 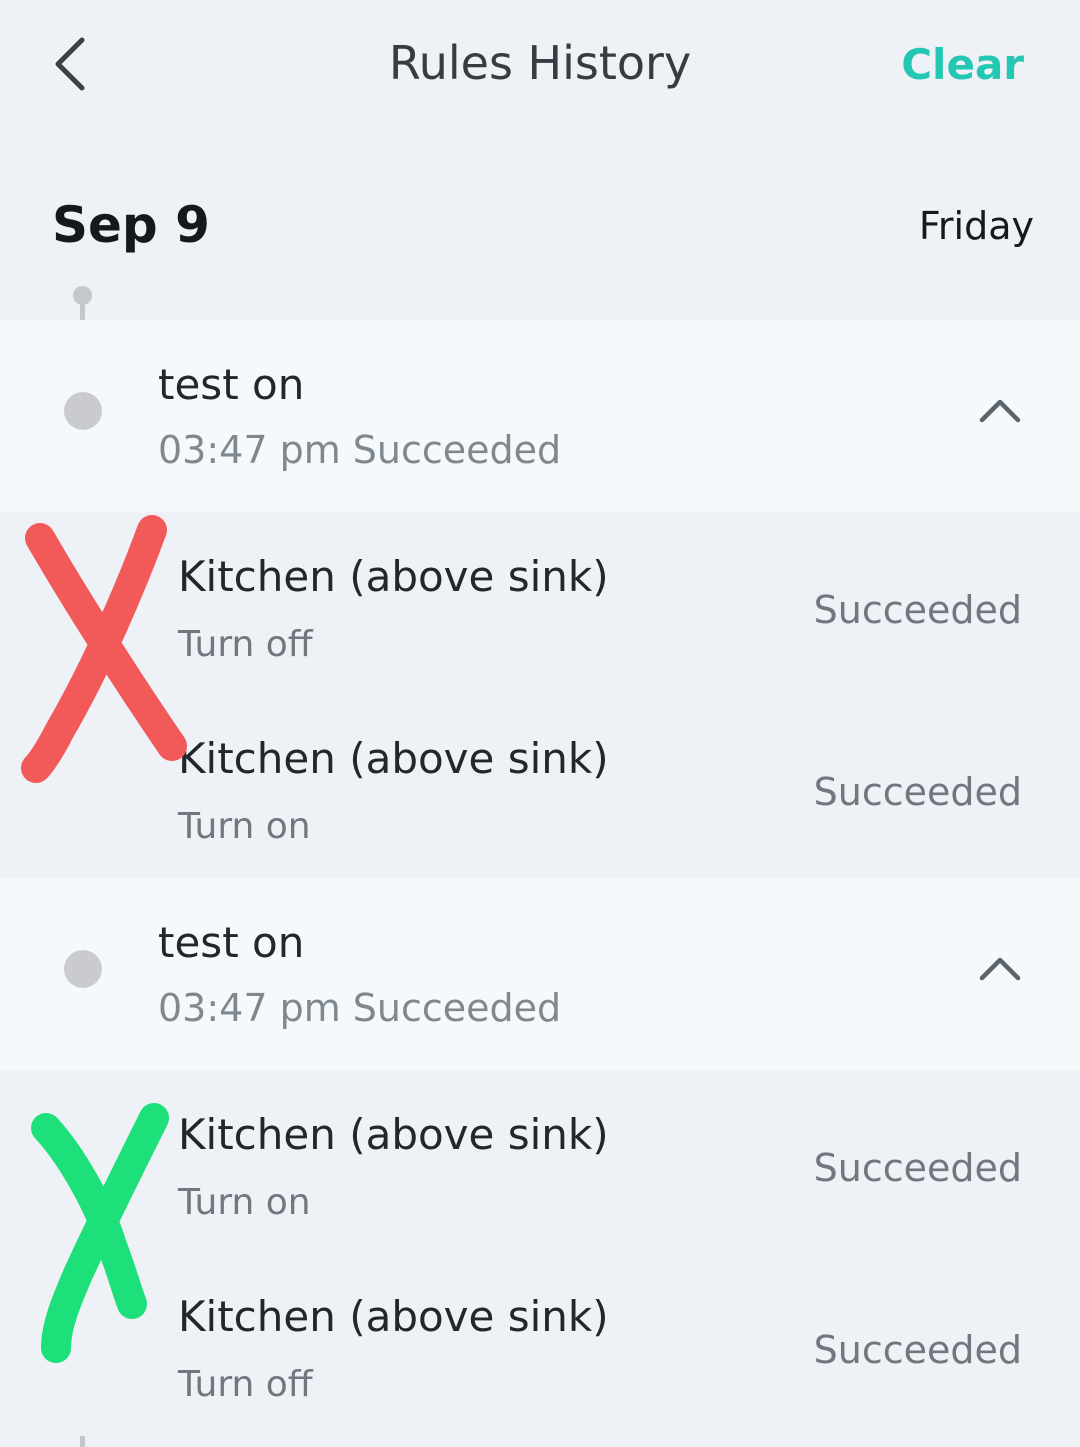 I want to click on timeline-start-dot, so click(x=82, y=295).